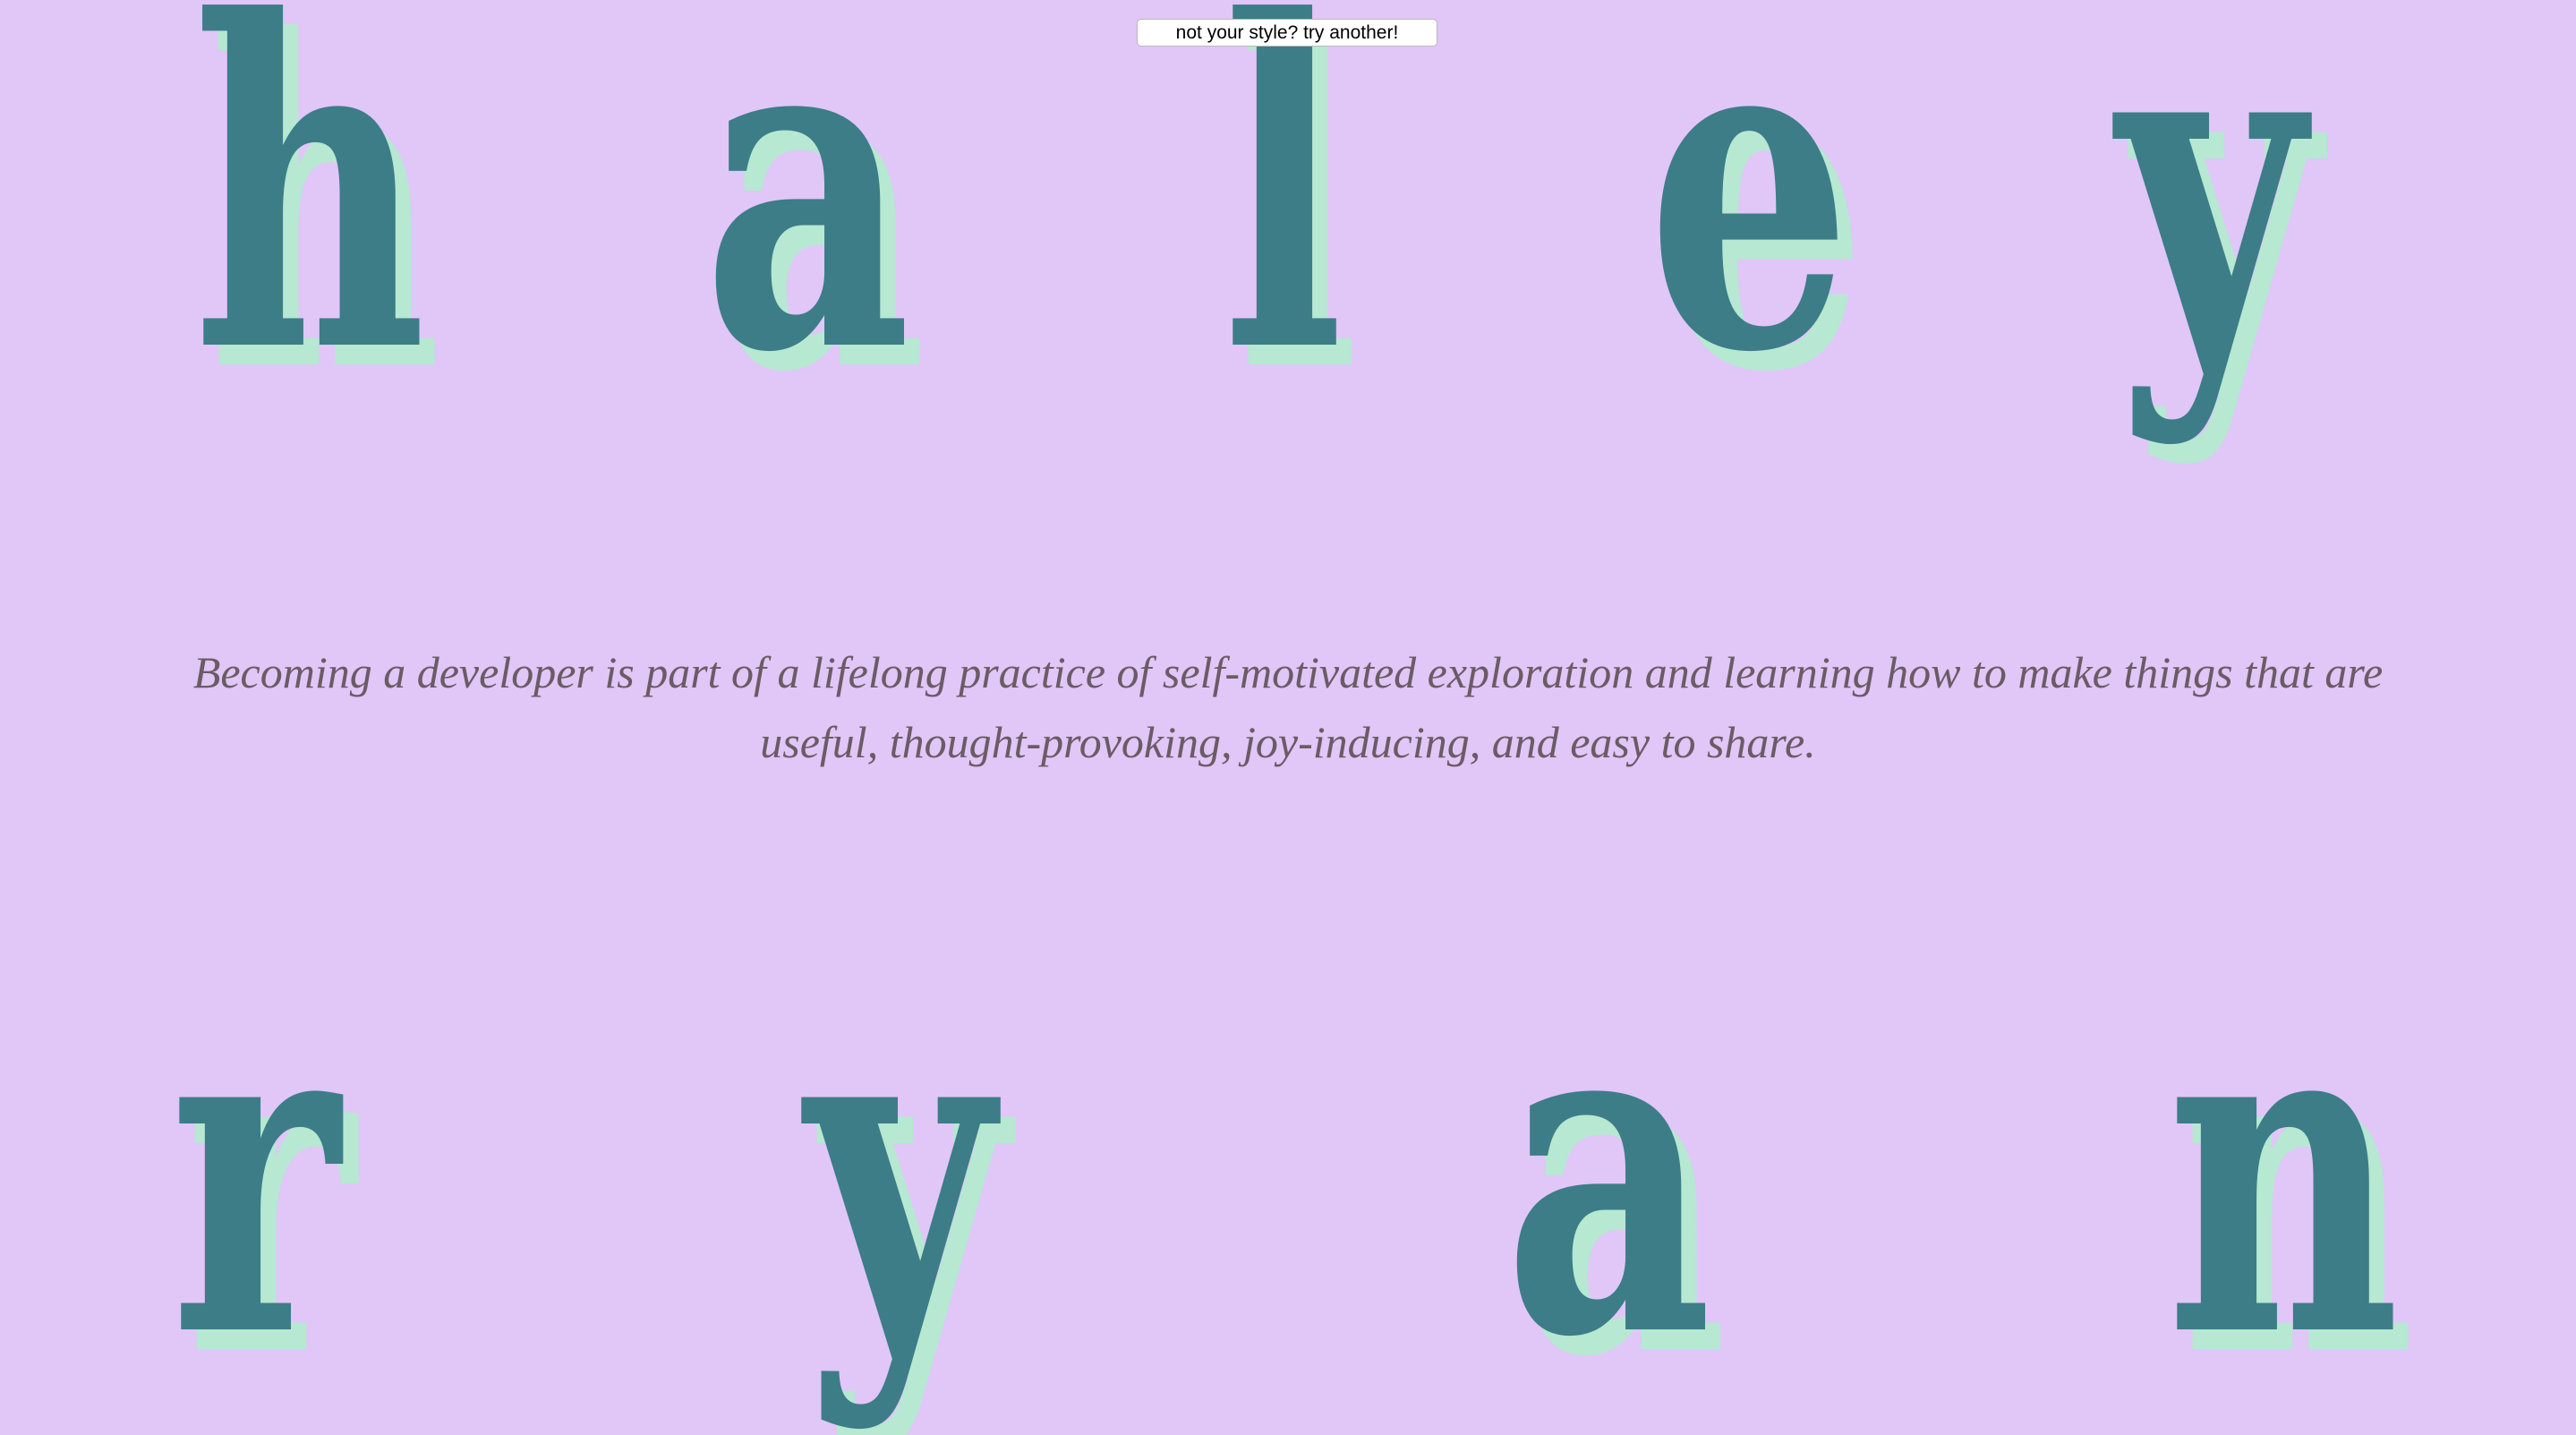  I want to click on last-name-letter-a: a, so click(1608, 1173).